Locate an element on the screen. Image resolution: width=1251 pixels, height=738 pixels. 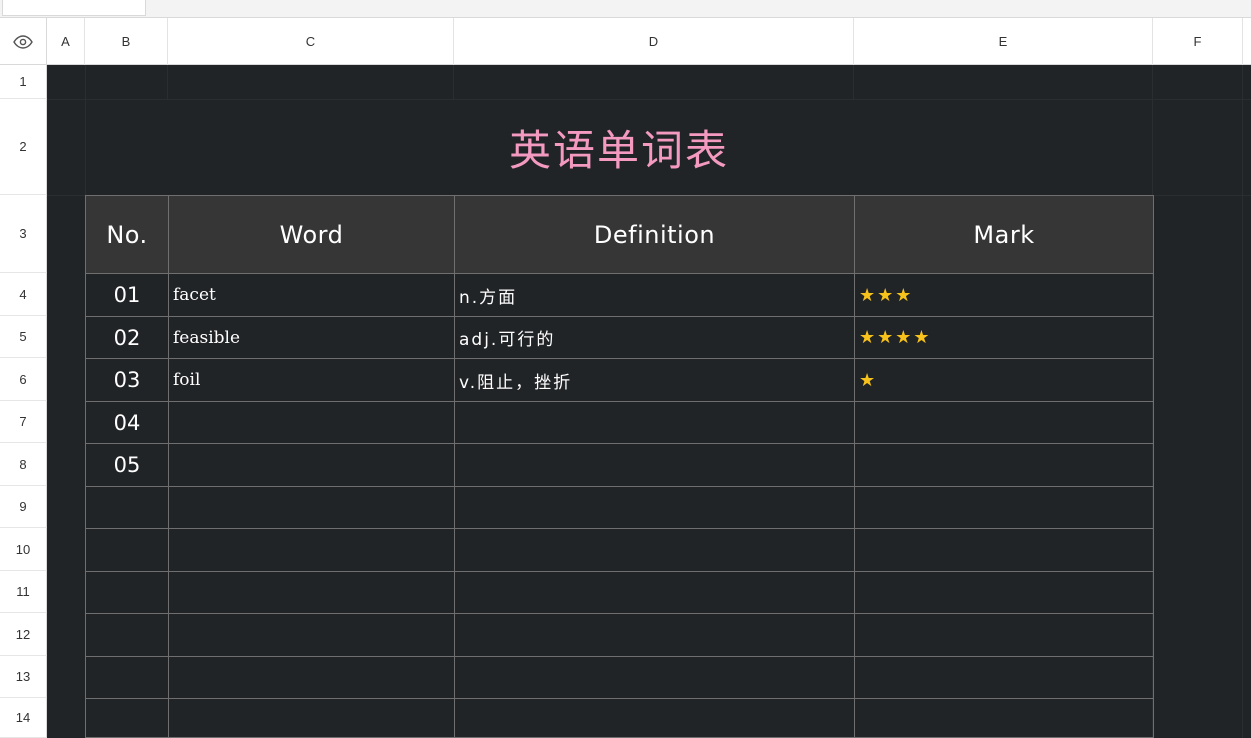
cell-word: facet is located at coordinates (311, 295).